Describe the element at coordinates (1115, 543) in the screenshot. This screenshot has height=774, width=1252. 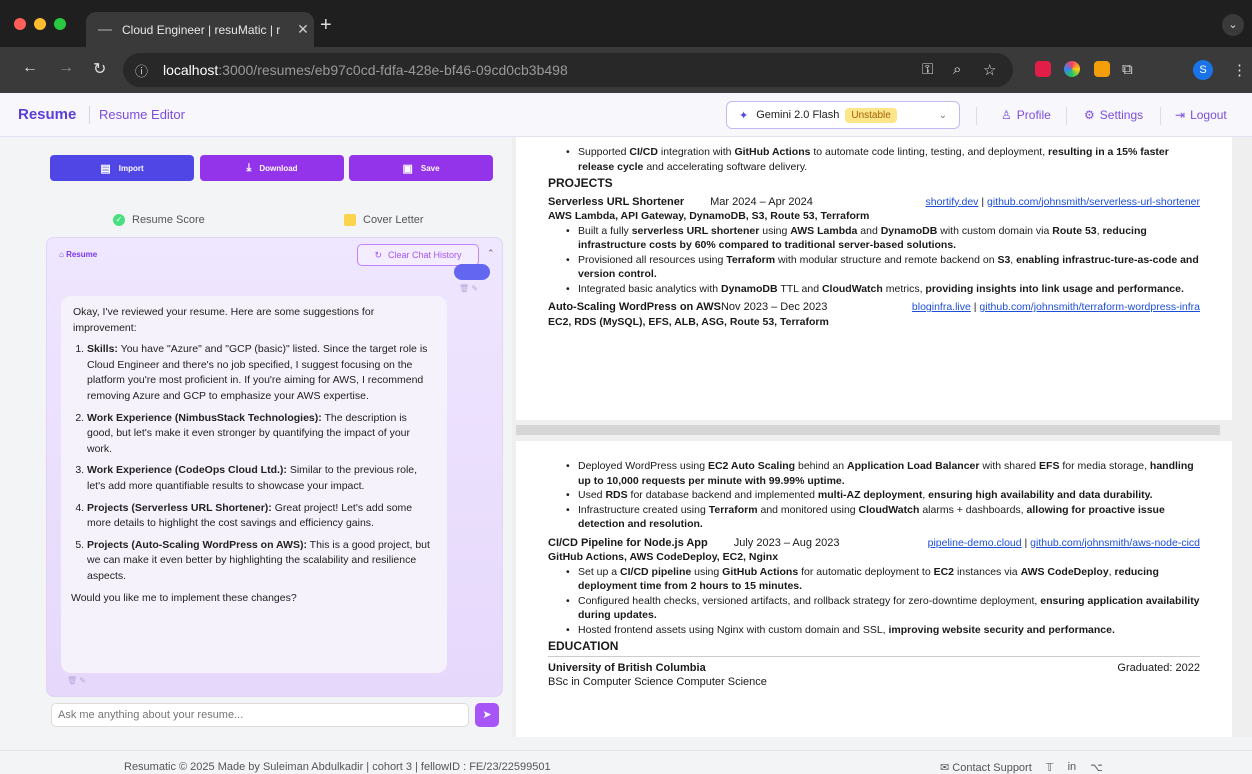
I see `project-link: github.com/johnsmith/aws-node-cicd` at that location.